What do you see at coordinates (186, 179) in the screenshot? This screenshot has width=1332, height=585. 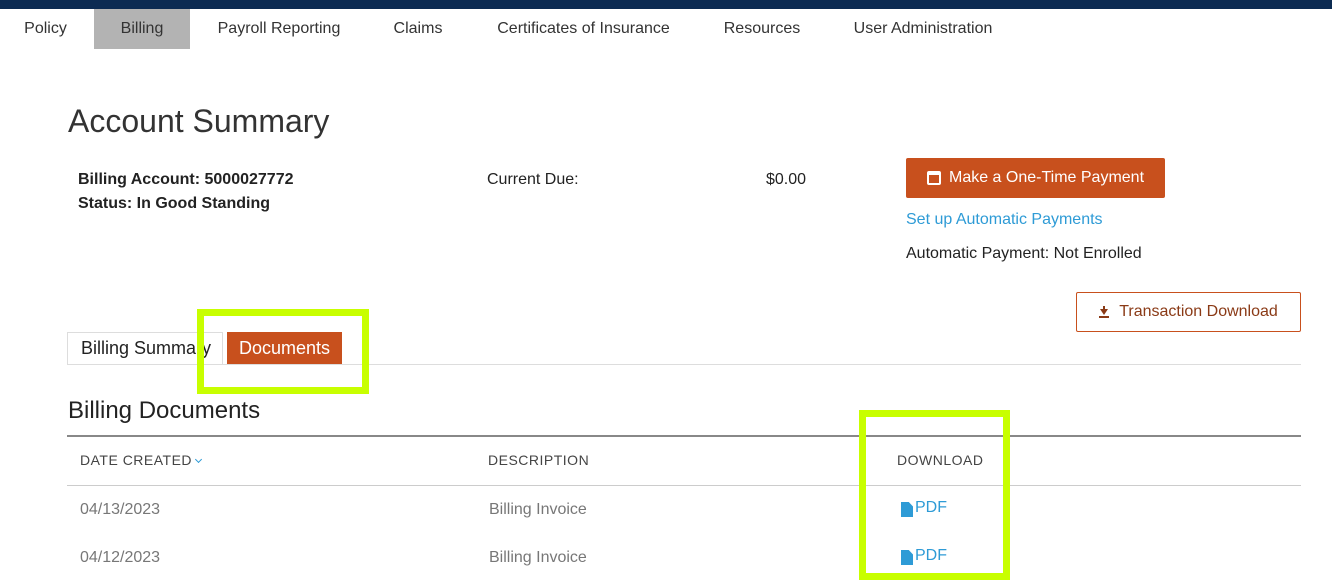 I see `billing-account-number: Billing Account: 5000027772` at bounding box center [186, 179].